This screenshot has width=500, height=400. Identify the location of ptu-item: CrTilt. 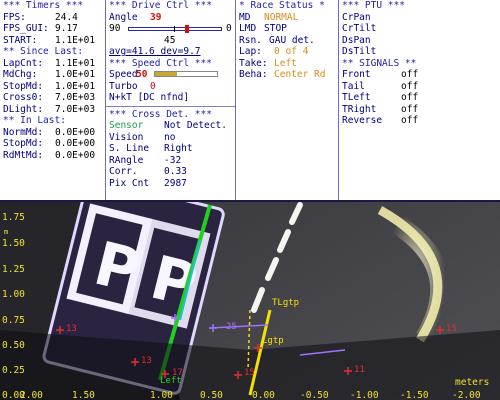
(359, 28).